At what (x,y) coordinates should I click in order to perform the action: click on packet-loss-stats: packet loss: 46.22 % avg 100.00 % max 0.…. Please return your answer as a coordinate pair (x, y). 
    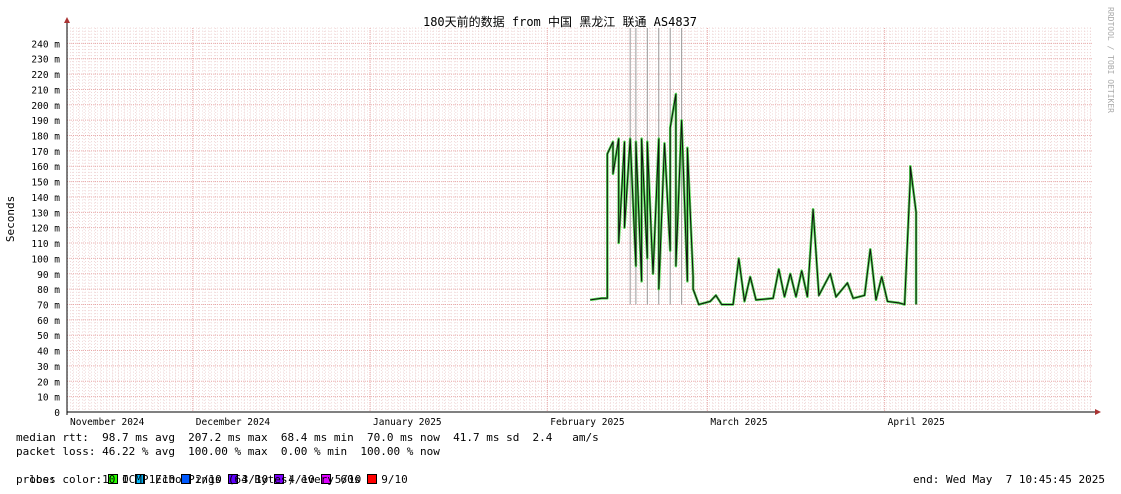
    Looking at the image, I should click on (228, 451).